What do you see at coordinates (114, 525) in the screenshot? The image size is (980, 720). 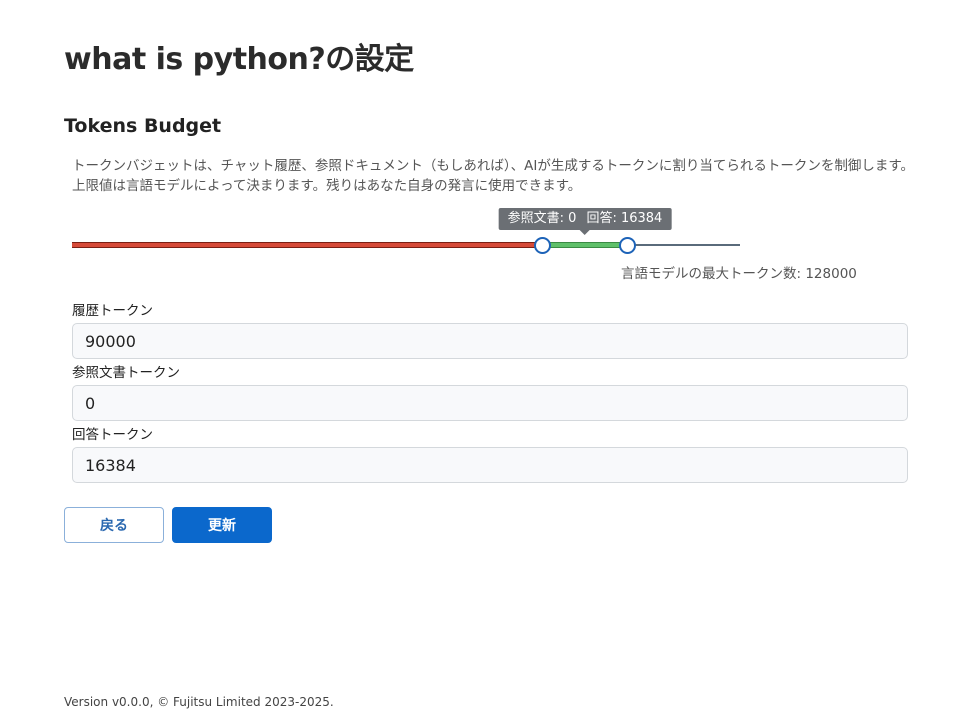 I see `back-button: 戻る` at bounding box center [114, 525].